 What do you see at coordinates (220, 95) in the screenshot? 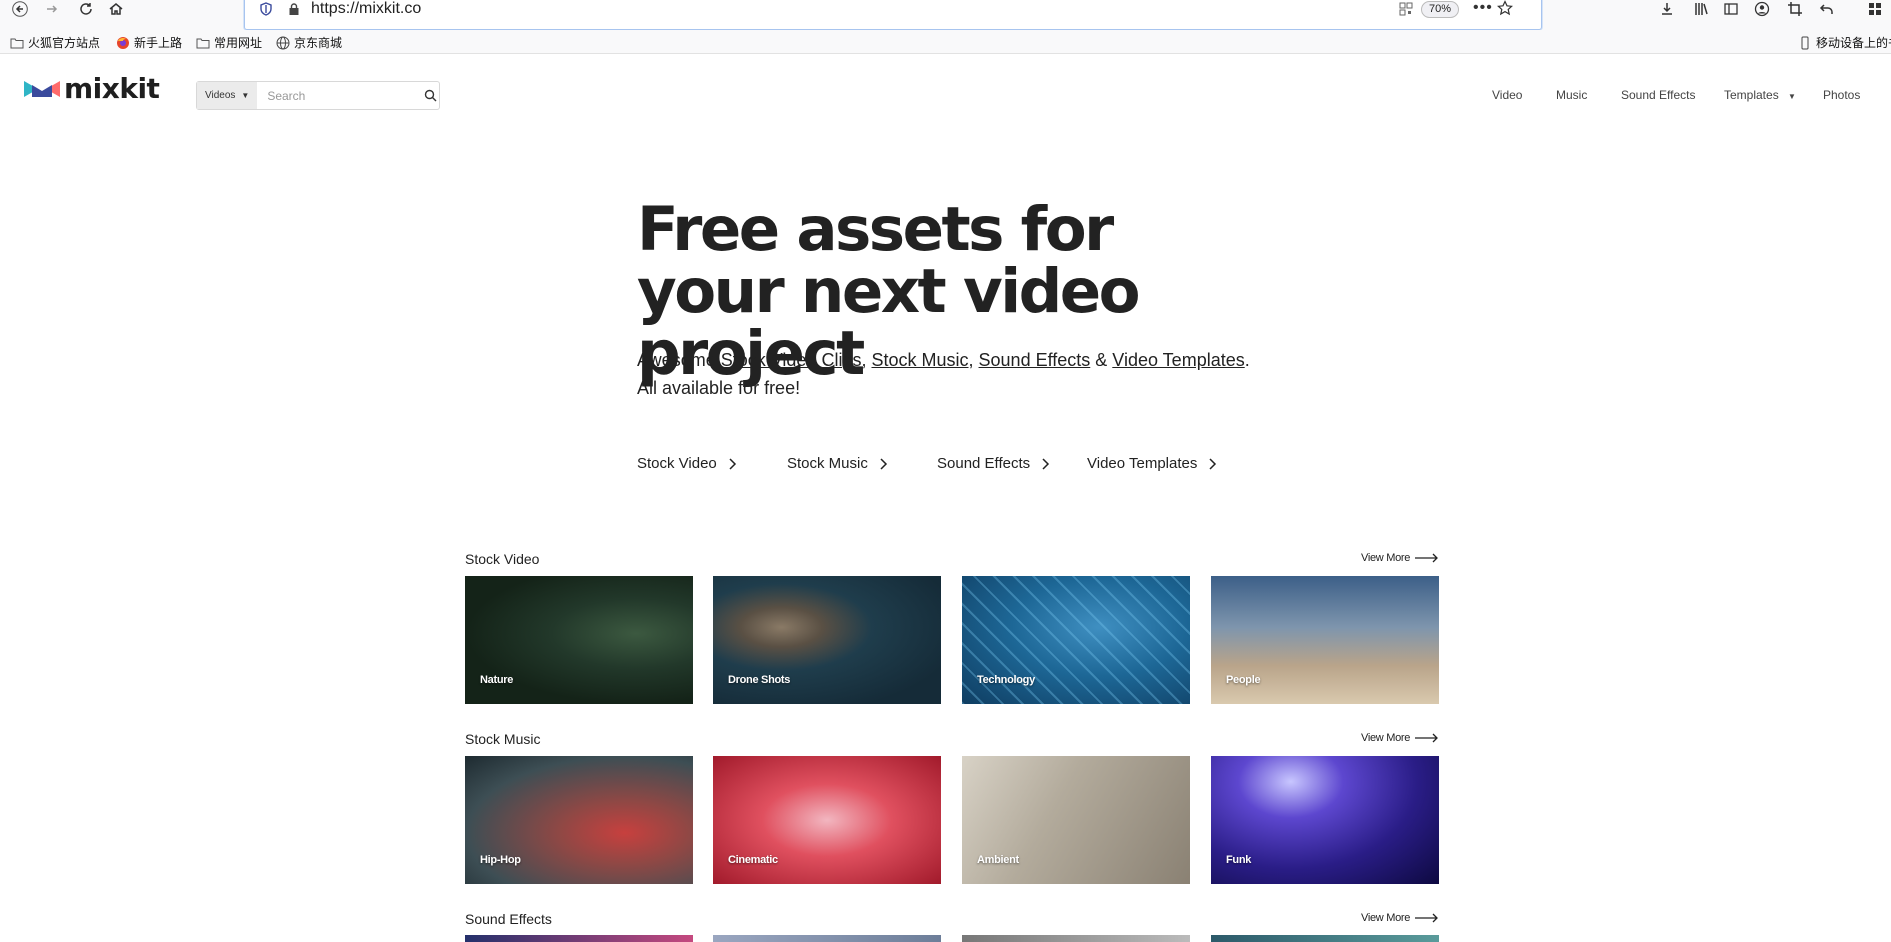
I see `search-type-label: Videos` at bounding box center [220, 95].